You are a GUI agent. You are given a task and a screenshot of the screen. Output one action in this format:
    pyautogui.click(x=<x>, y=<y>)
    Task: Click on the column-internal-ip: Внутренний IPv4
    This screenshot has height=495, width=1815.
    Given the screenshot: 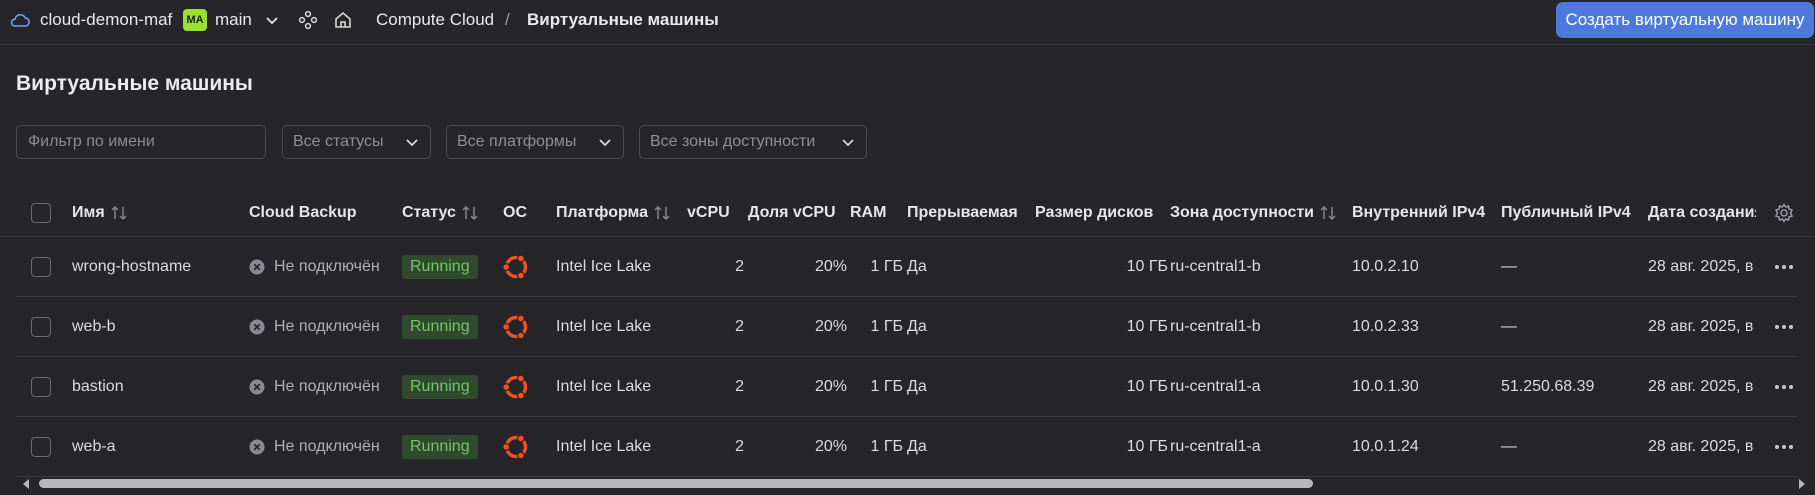 What is the action you would take?
    pyautogui.click(x=1419, y=212)
    